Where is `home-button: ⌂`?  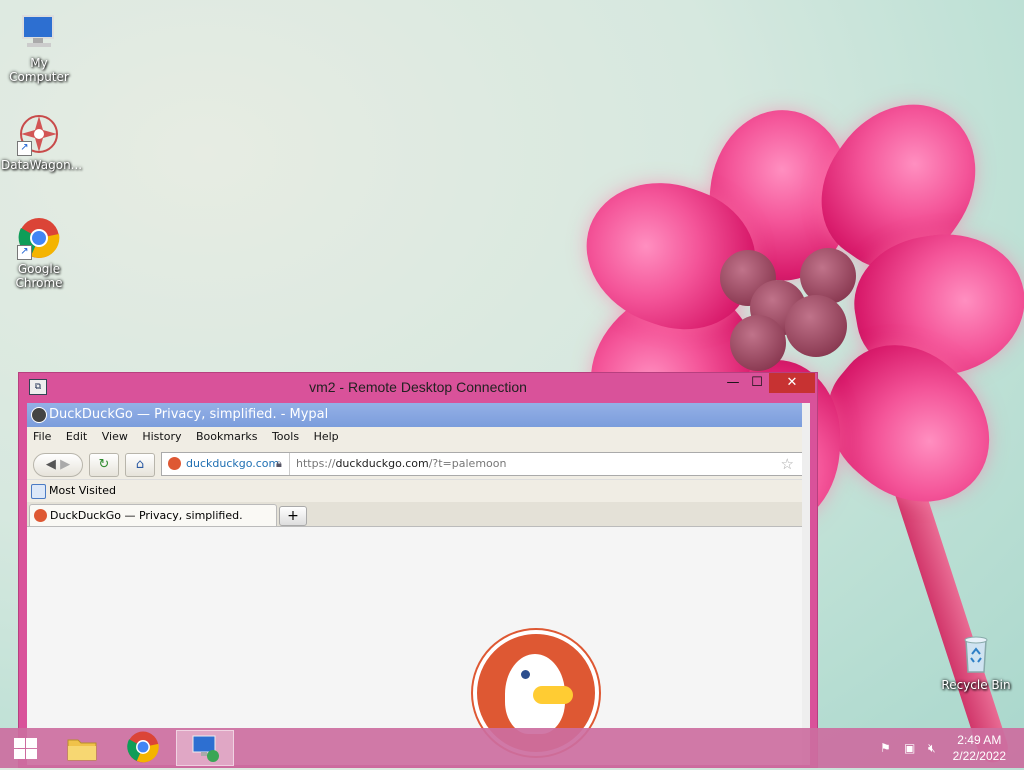 home-button: ⌂ is located at coordinates (140, 465).